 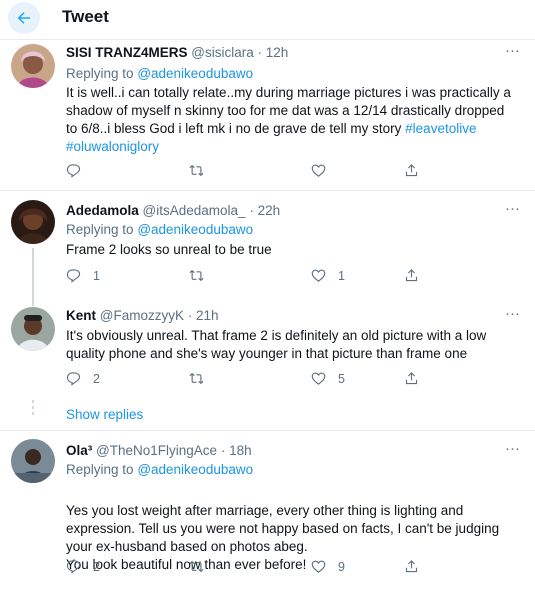 I want to click on like-button: 1, so click(x=328, y=275).